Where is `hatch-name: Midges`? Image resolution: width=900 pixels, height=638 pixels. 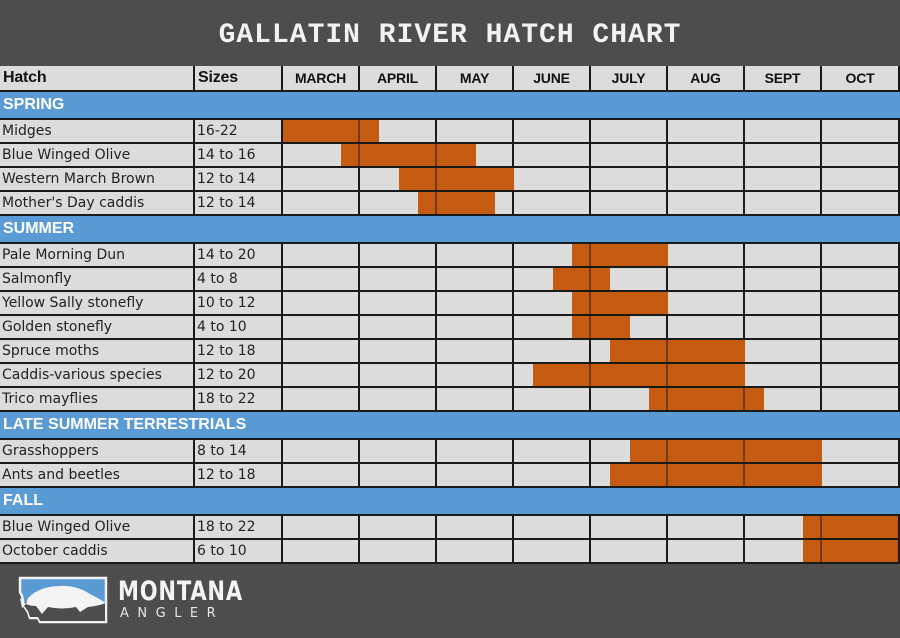
hatch-name: Midges is located at coordinates (27, 131).